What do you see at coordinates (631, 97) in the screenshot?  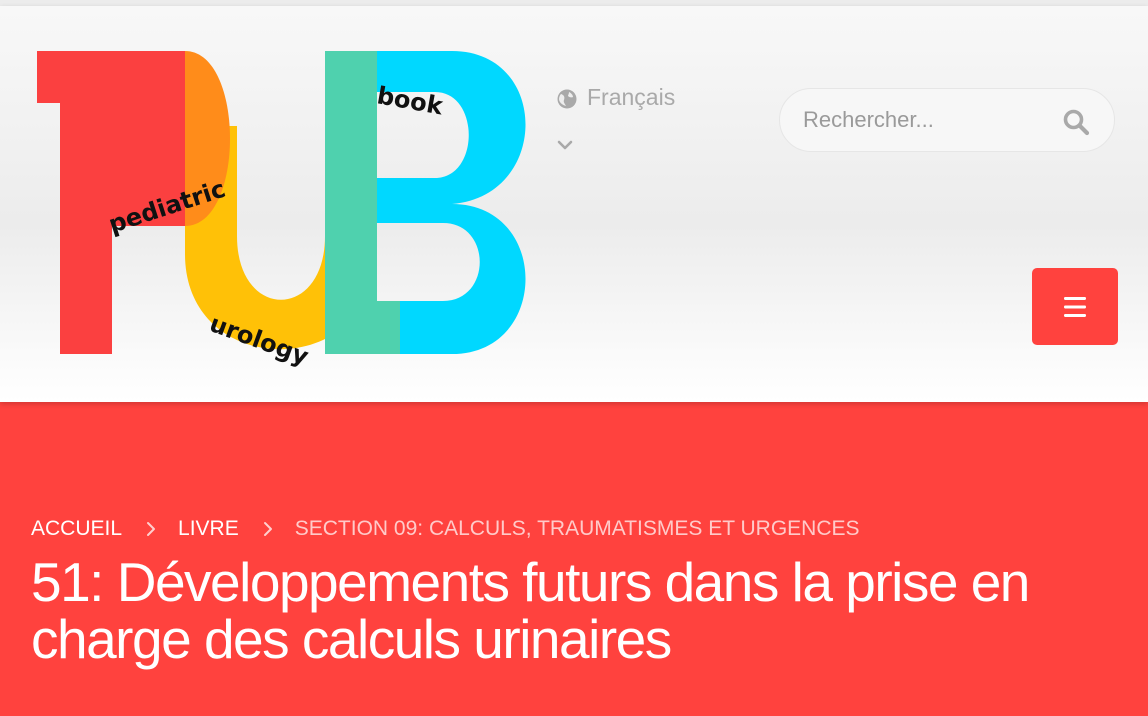 I see `language-label: Français` at bounding box center [631, 97].